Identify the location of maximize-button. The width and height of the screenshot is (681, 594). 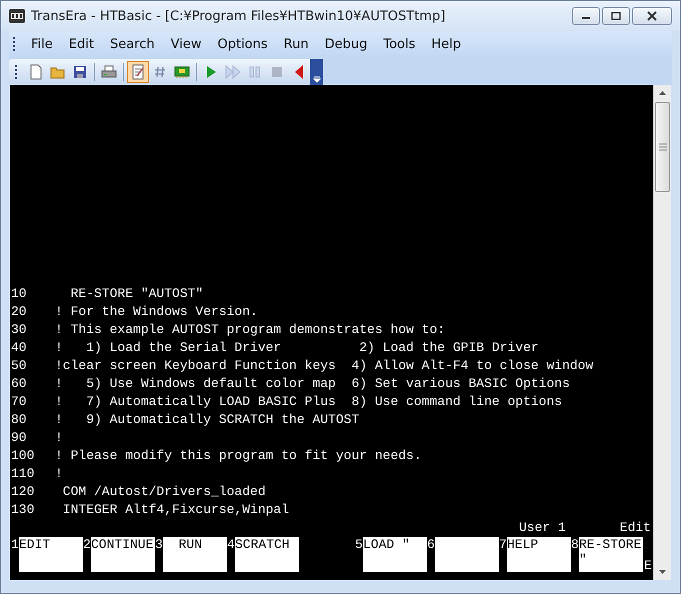
(616, 16).